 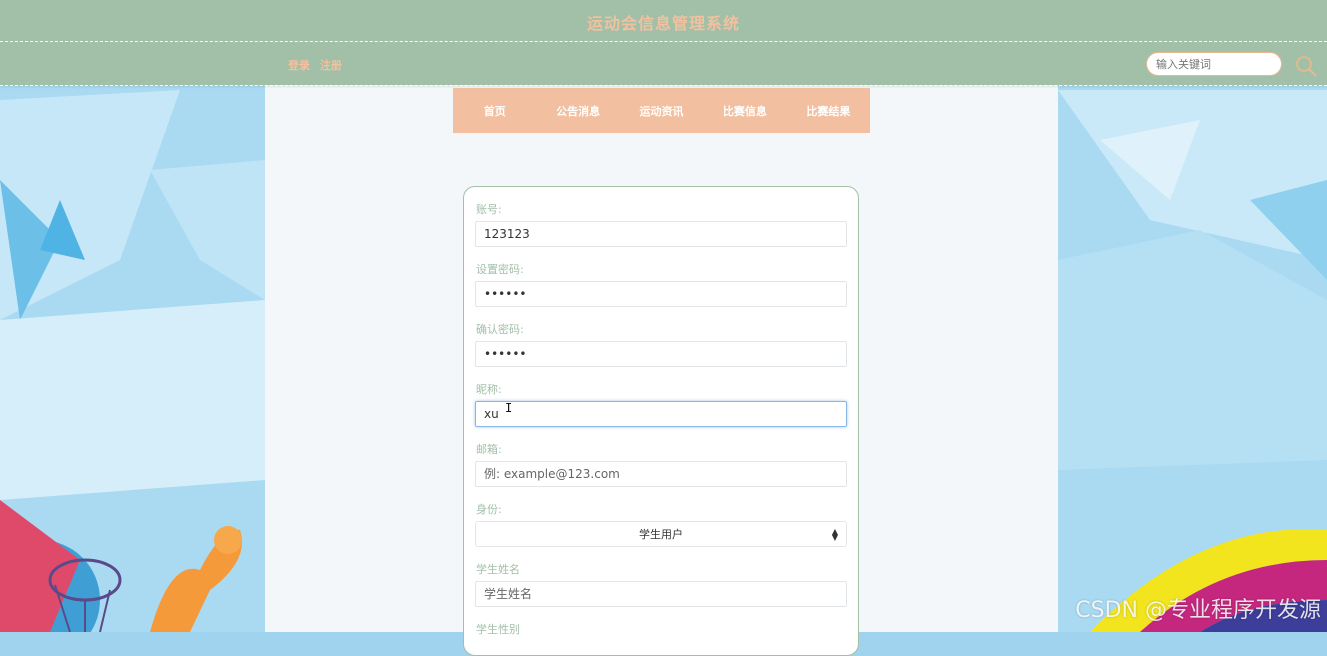 I want to click on role-select-value: 学生用户, so click(x=661, y=534).